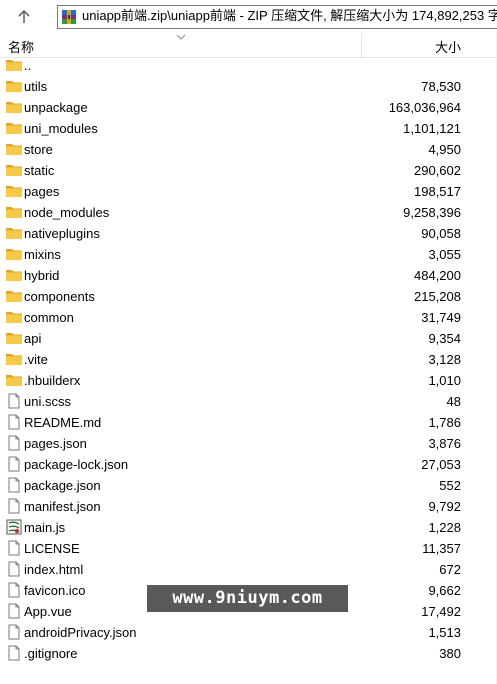 The image size is (497, 684). What do you see at coordinates (49, 317) in the screenshot?
I see `file-name: common` at bounding box center [49, 317].